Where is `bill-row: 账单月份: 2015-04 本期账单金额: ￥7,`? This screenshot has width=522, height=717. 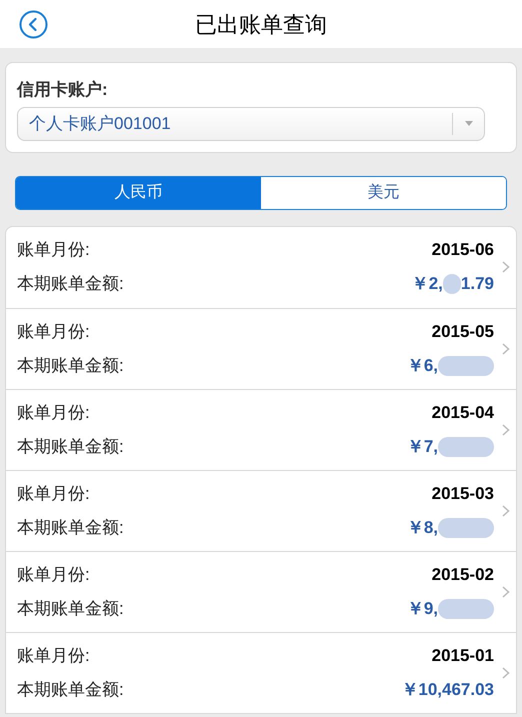 bill-row: 账单月份: 2015-04 本期账单金额: ￥7, is located at coordinates (261, 429).